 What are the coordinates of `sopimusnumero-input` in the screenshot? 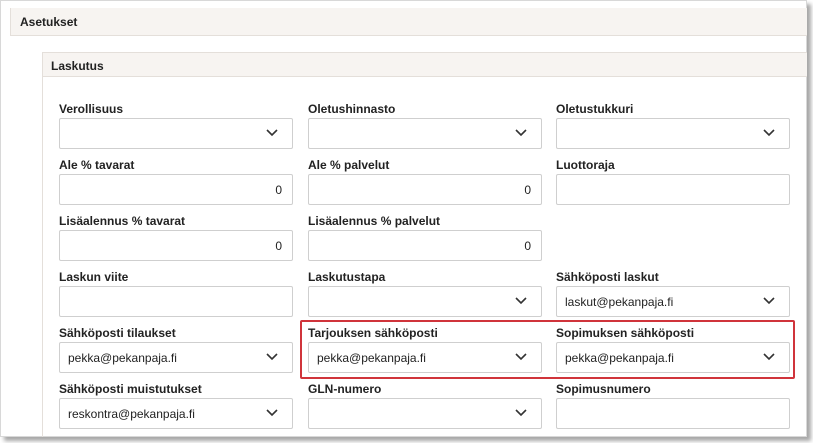 It's located at (673, 413).